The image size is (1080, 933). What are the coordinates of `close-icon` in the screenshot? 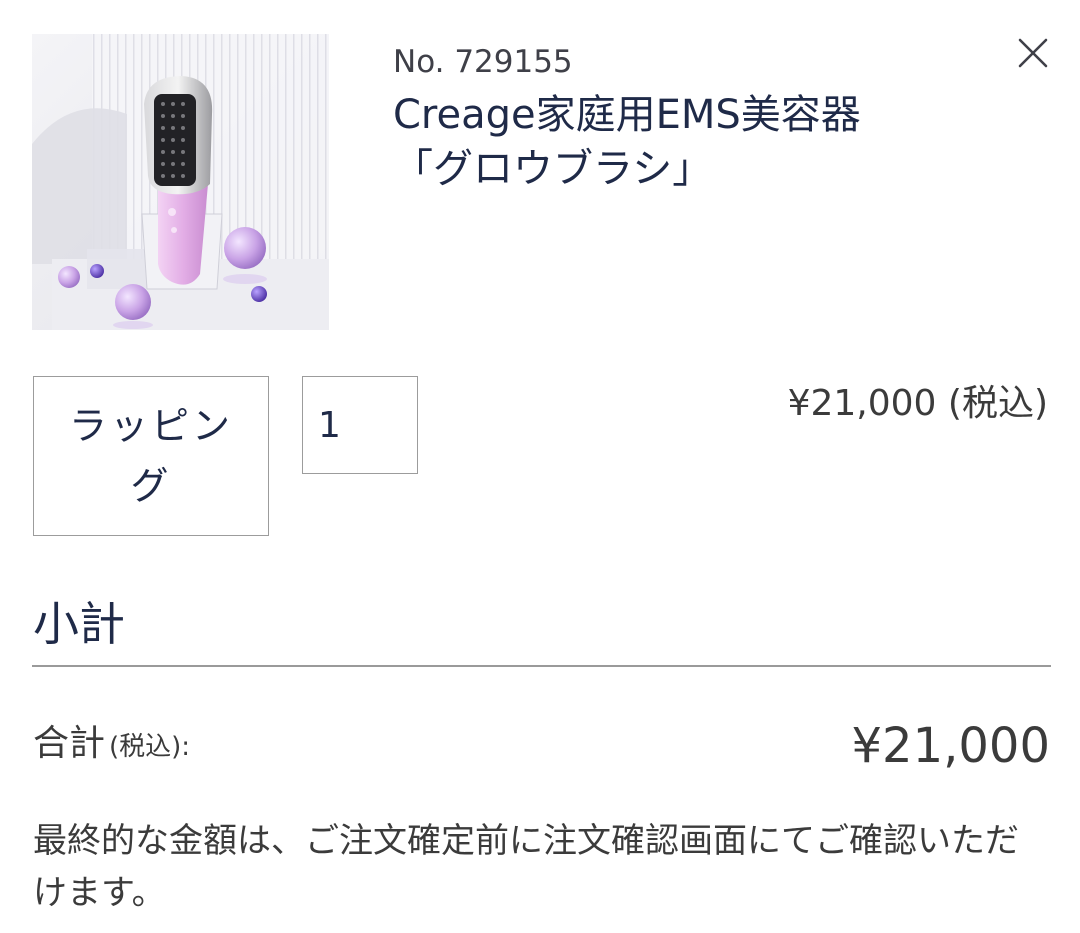 It's located at (1033, 53).